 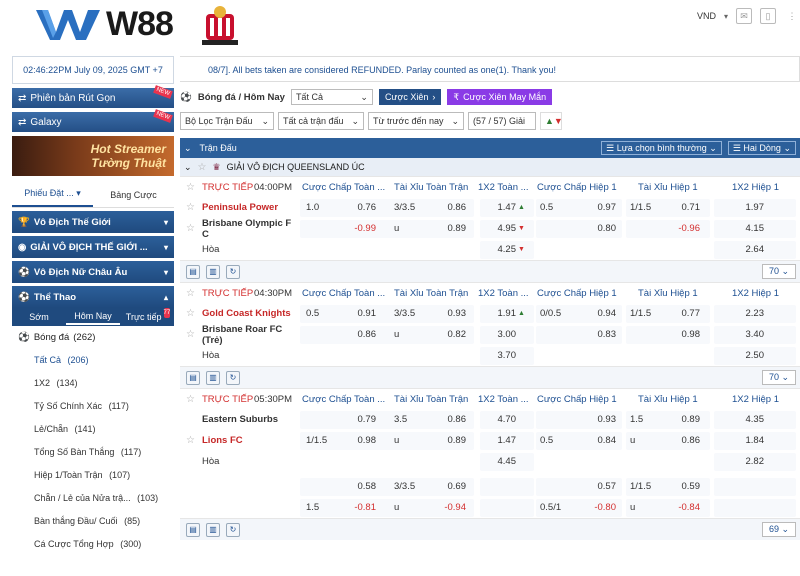 What do you see at coordinates (601, 229) in the screenshot?
I see `odds-cell: 0.80` at bounding box center [601, 229].